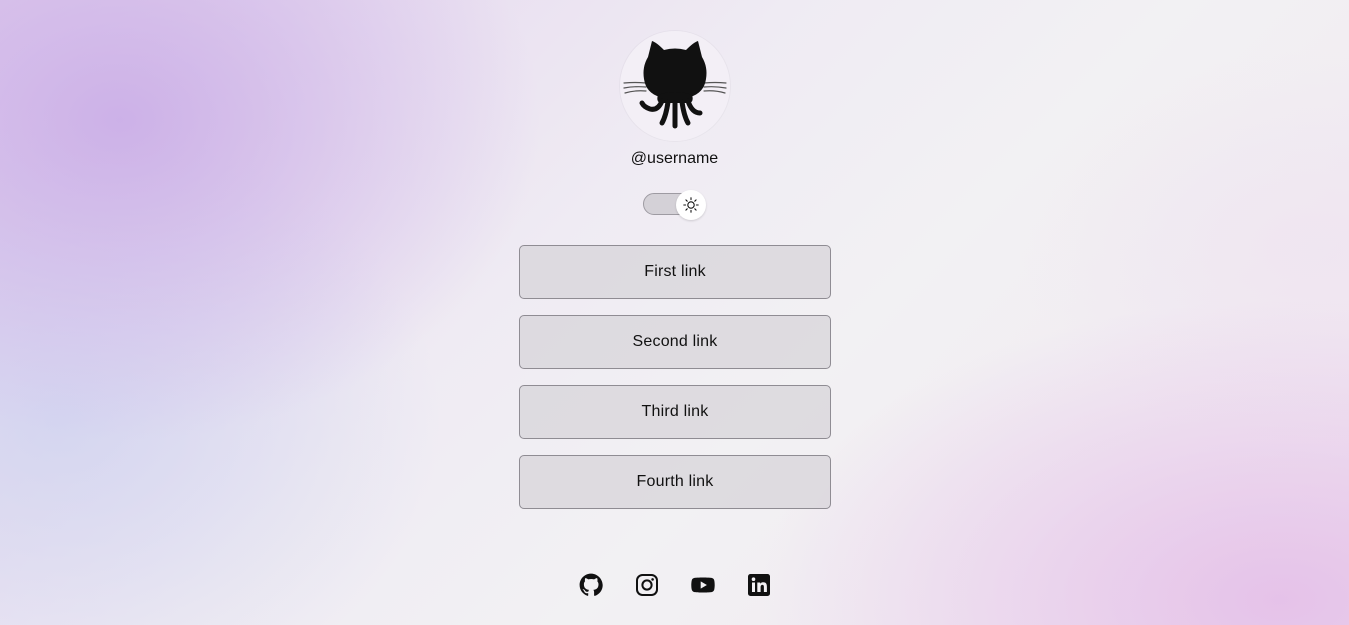 This screenshot has height=625, width=1349. I want to click on github-icon, so click(591, 585).